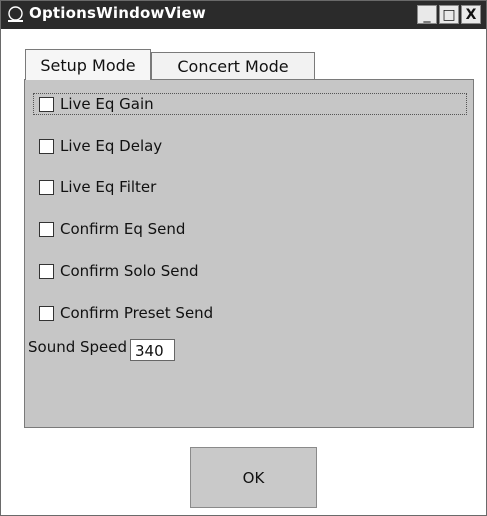  I want to click on option-label: Live Eq Delay, so click(111, 146).